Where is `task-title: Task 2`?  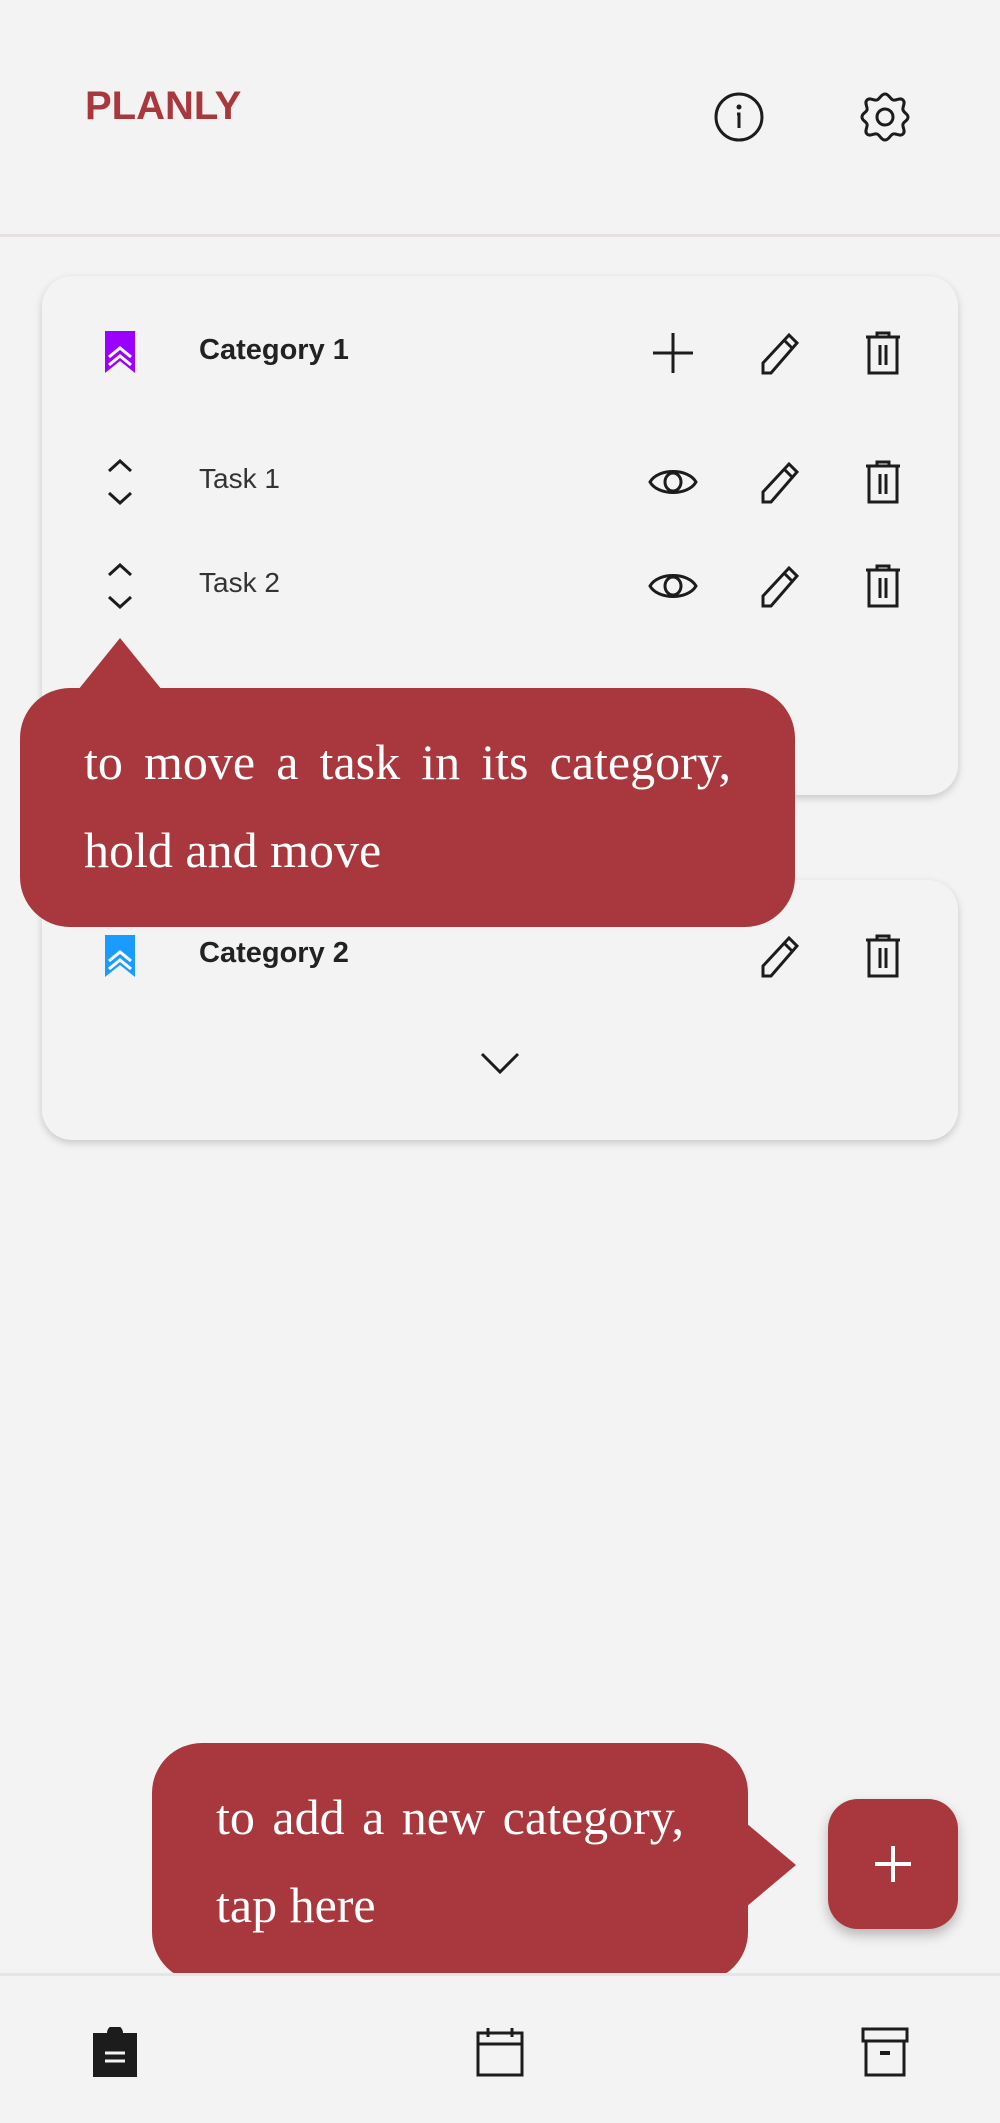 task-title: Task 2 is located at coordinates (239, 583).